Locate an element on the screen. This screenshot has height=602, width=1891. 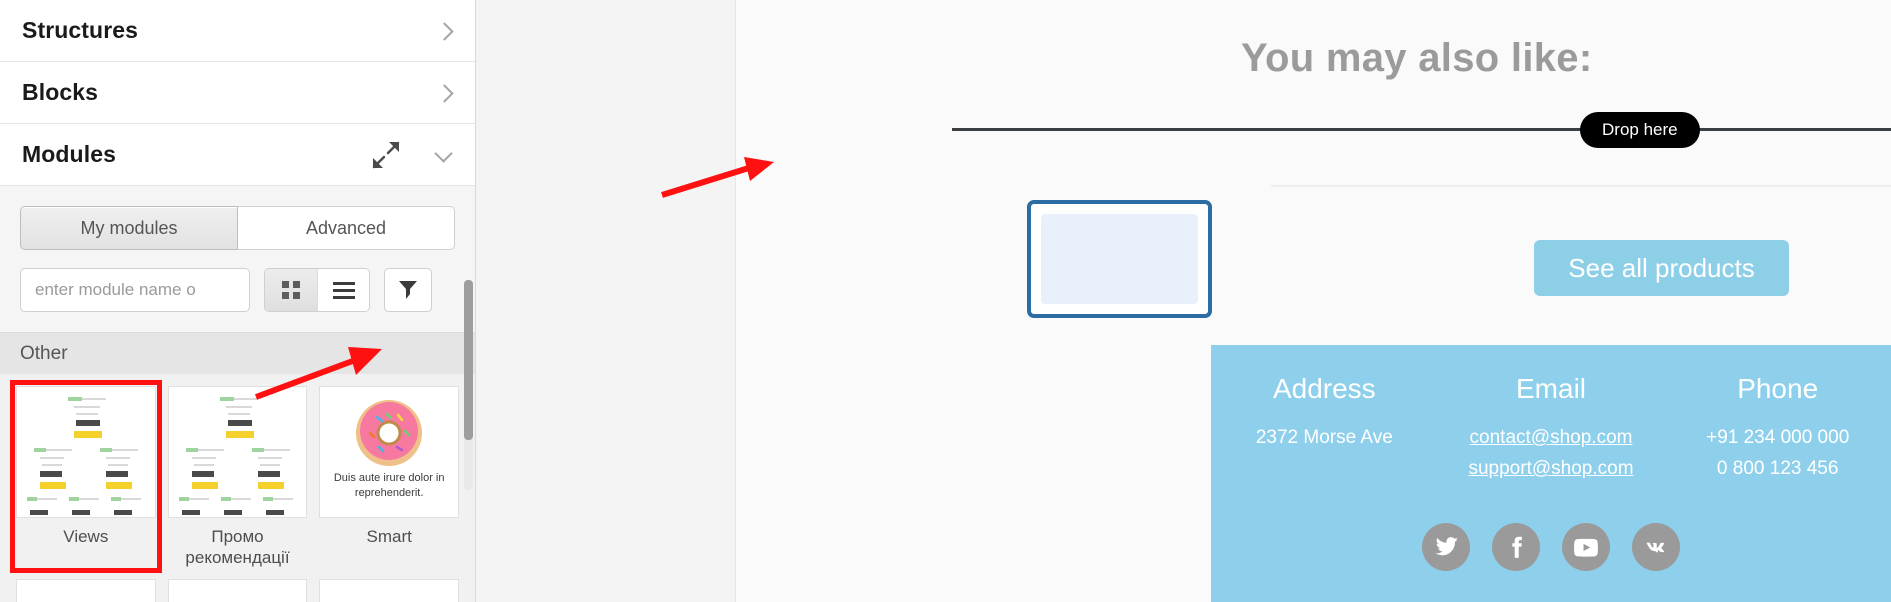
see-all-products-button: See all products is located at coordinates (1661, 268).